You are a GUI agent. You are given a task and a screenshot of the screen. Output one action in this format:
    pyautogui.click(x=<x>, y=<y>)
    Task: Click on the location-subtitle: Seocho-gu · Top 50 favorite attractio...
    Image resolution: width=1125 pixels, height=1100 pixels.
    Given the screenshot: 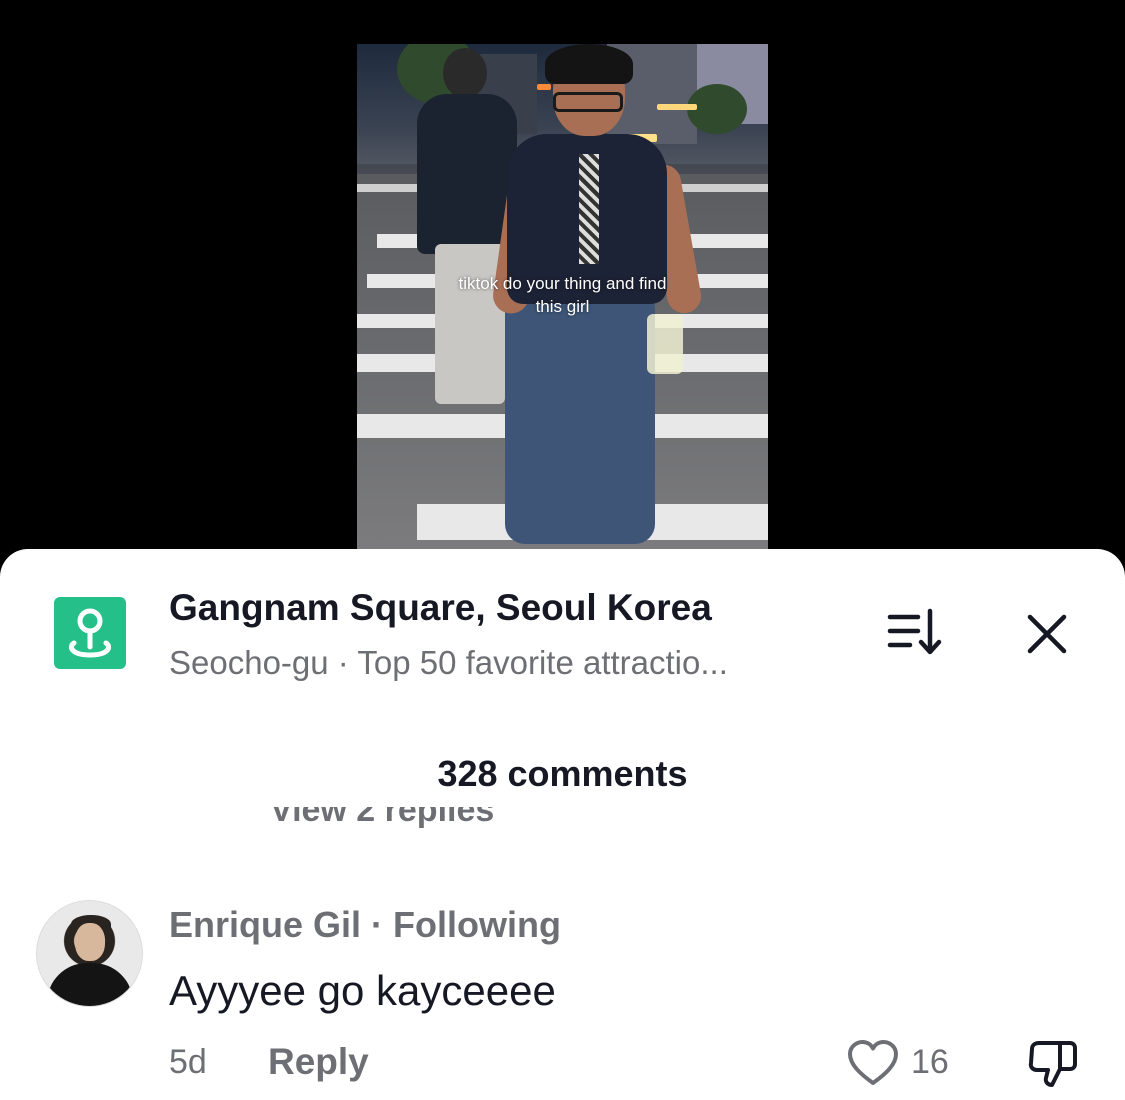 What is the action you would take?
    pyautogui.click(x=448, y=663)
    